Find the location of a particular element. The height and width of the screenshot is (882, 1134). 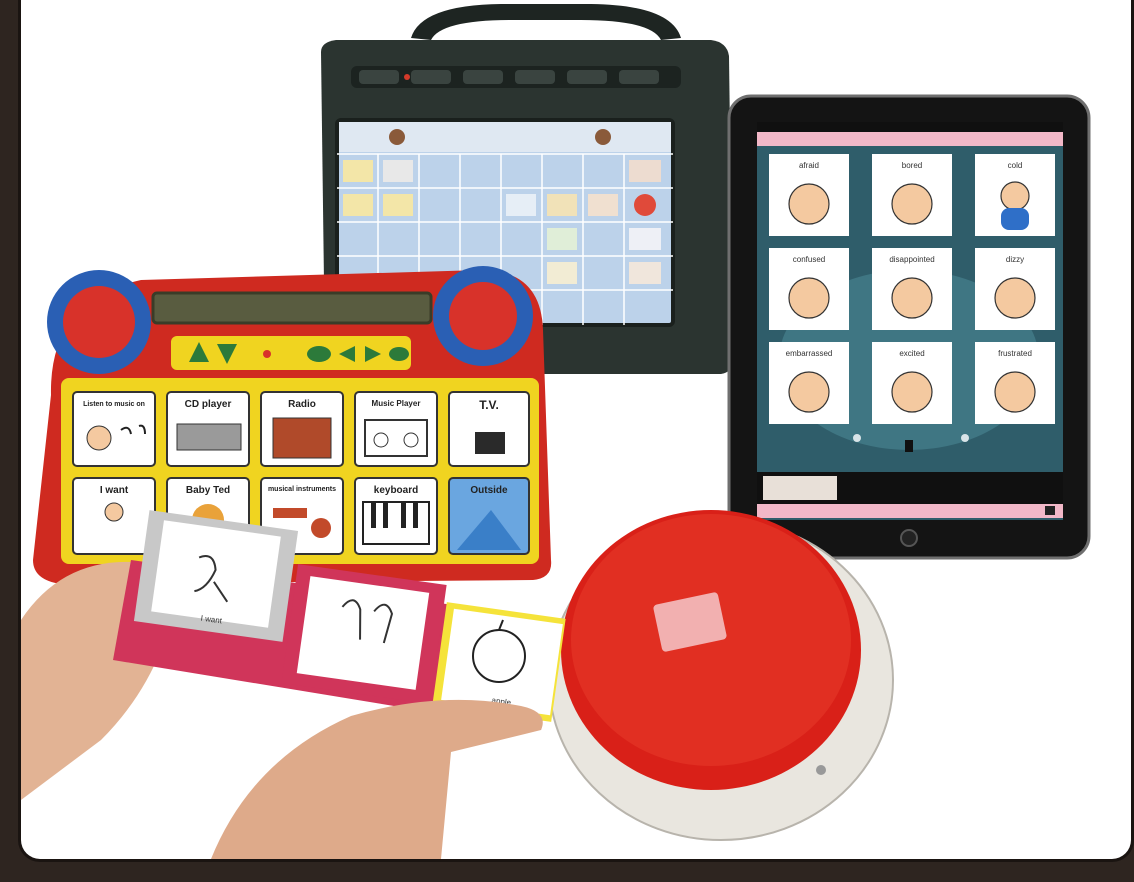

card-label: bored is located at coordinates (912, 165).